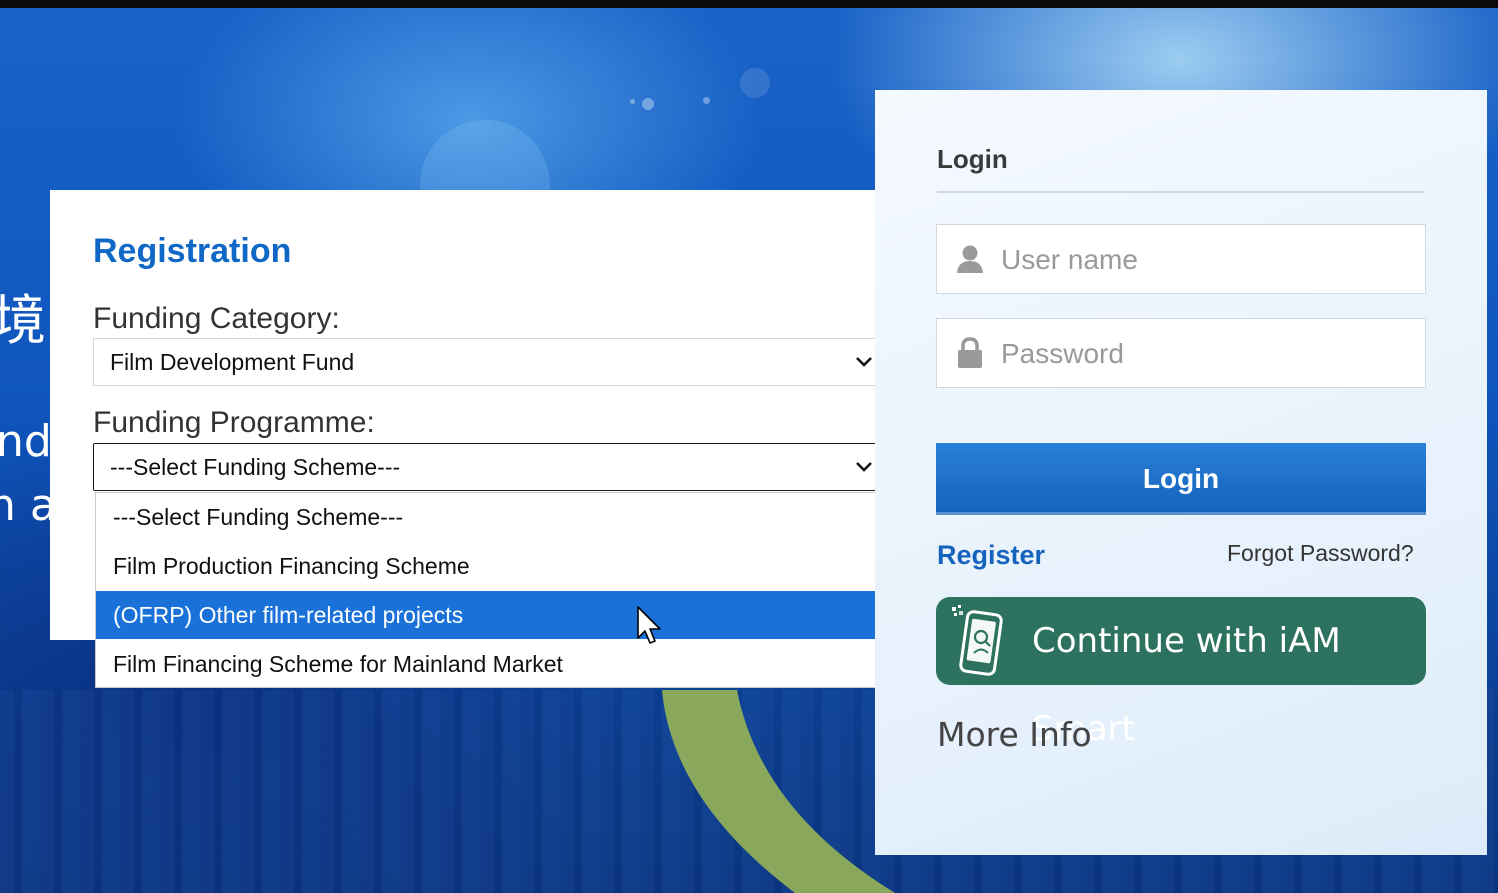 This screenshot has height=893, width=1498. Describe the element at coordinates (991, 555) in the screenshot. I see `register-link: Register` at that location.